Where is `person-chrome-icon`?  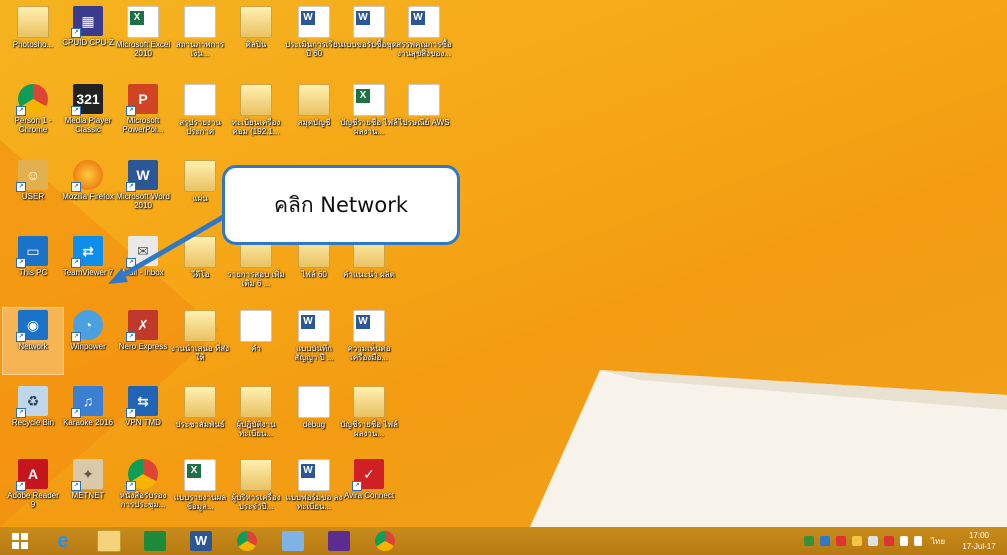 person-chrome-icon is located at coordinates (385, 541).